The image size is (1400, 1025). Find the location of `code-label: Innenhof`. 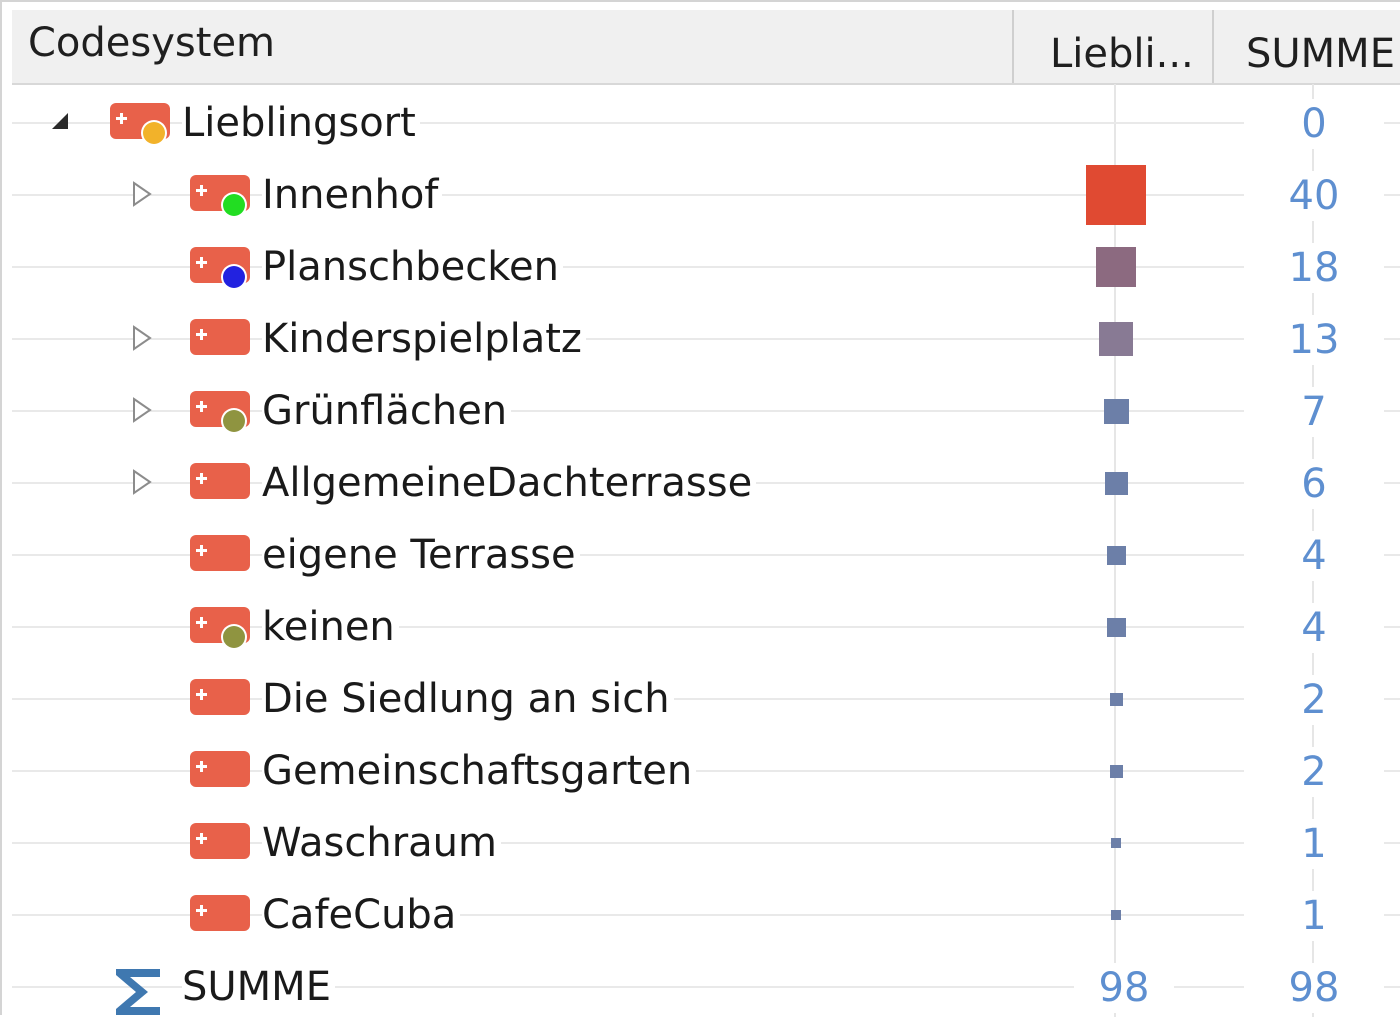

code-label: Innenhof is located at coordinates (352, 195).